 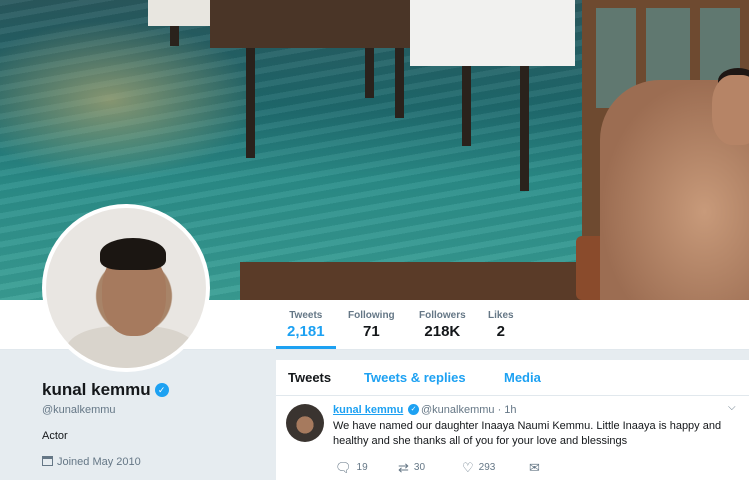 What do you see at coordinates (419, 467) in the screenshot?
I see `retweet-count: 30` at bounding box center [419, 467].